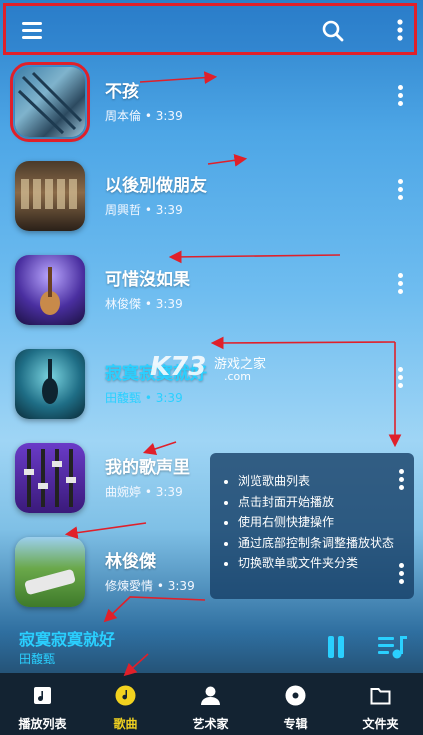 The height and width of the screenshot is (735, 423). What do you see at coordinates (322, 543) in the screenshot?
I see `tip-item: 通过底部控制条调整播放状态` at bounding box center [322, 543].